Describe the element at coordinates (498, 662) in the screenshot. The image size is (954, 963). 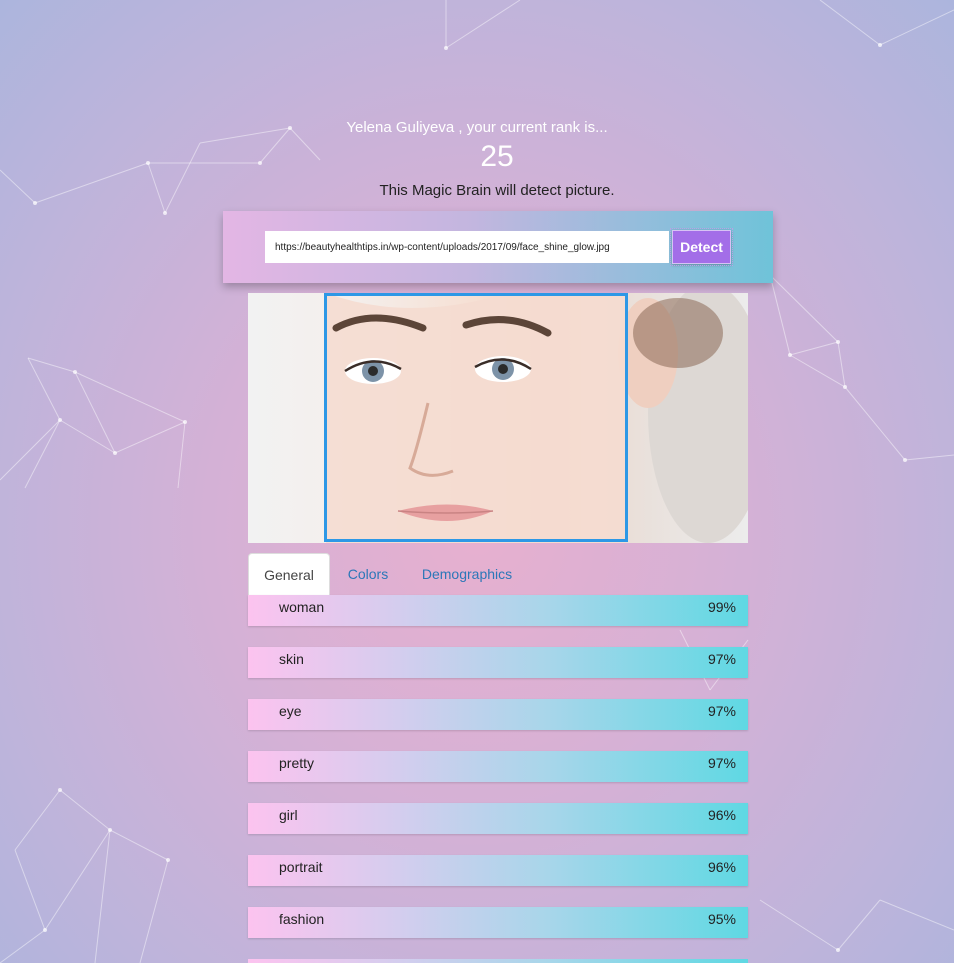
I see `result-row: skin 97%` at that location.